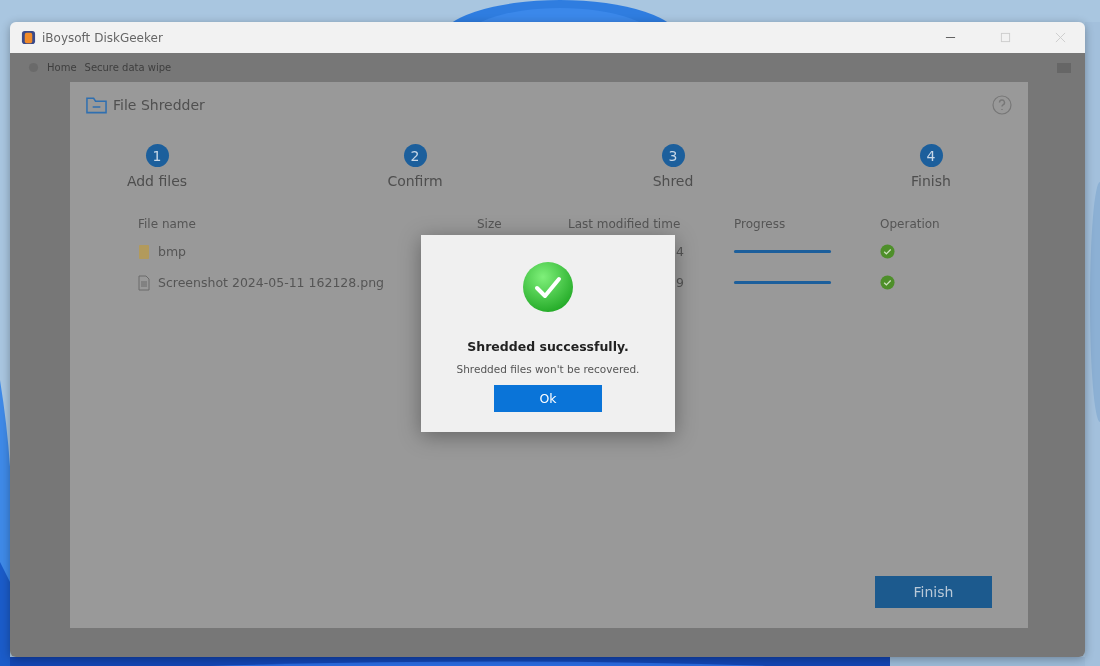  Describe the element at coordinates (680, 282) in the screenshot. I see `table-cell: 9` at that location.